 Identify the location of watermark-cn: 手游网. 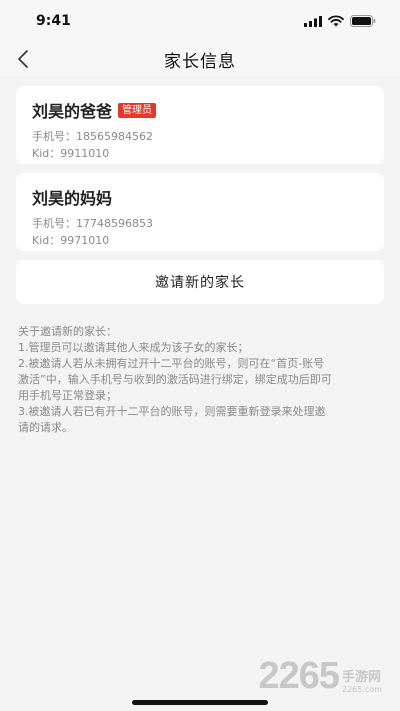
(362, 677).